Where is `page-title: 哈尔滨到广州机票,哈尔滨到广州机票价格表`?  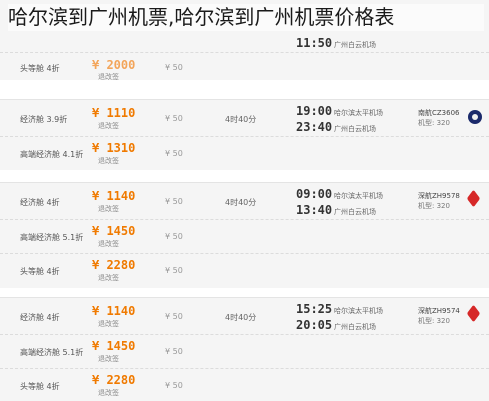 page-title: 哈尔滨到广州机票,哈尔滨到广州机票价格表 is located at coordinates (246, 17).